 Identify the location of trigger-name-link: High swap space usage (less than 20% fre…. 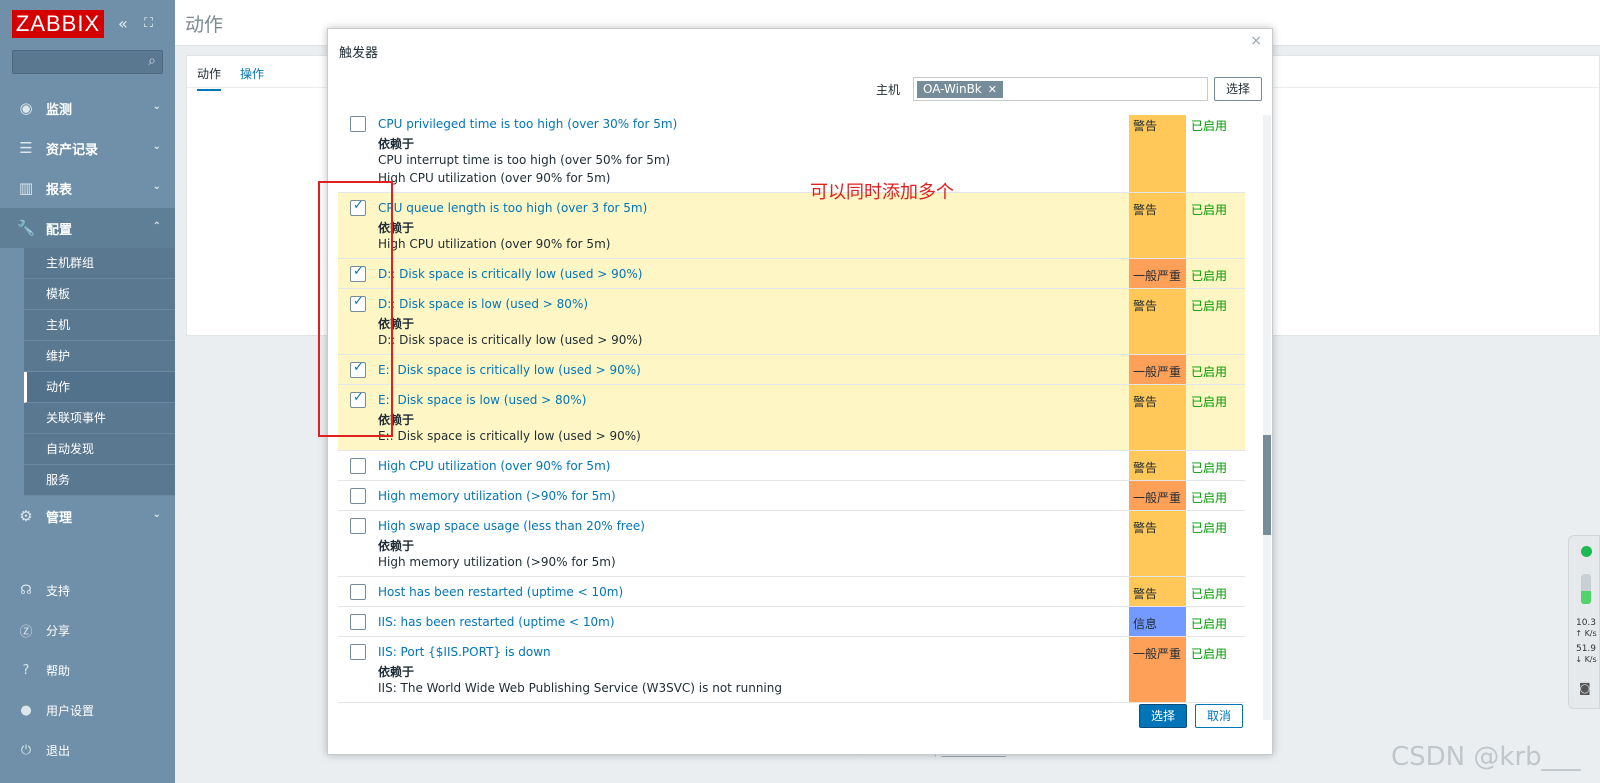
(511, 526).